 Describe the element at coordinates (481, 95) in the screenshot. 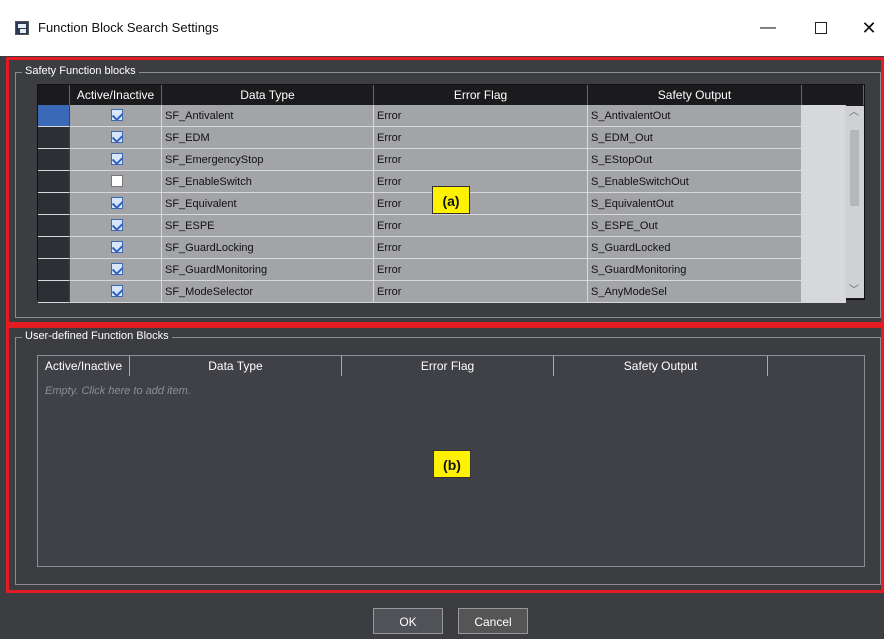

I see `safety-header-error-flag: Error Flag` at that location.